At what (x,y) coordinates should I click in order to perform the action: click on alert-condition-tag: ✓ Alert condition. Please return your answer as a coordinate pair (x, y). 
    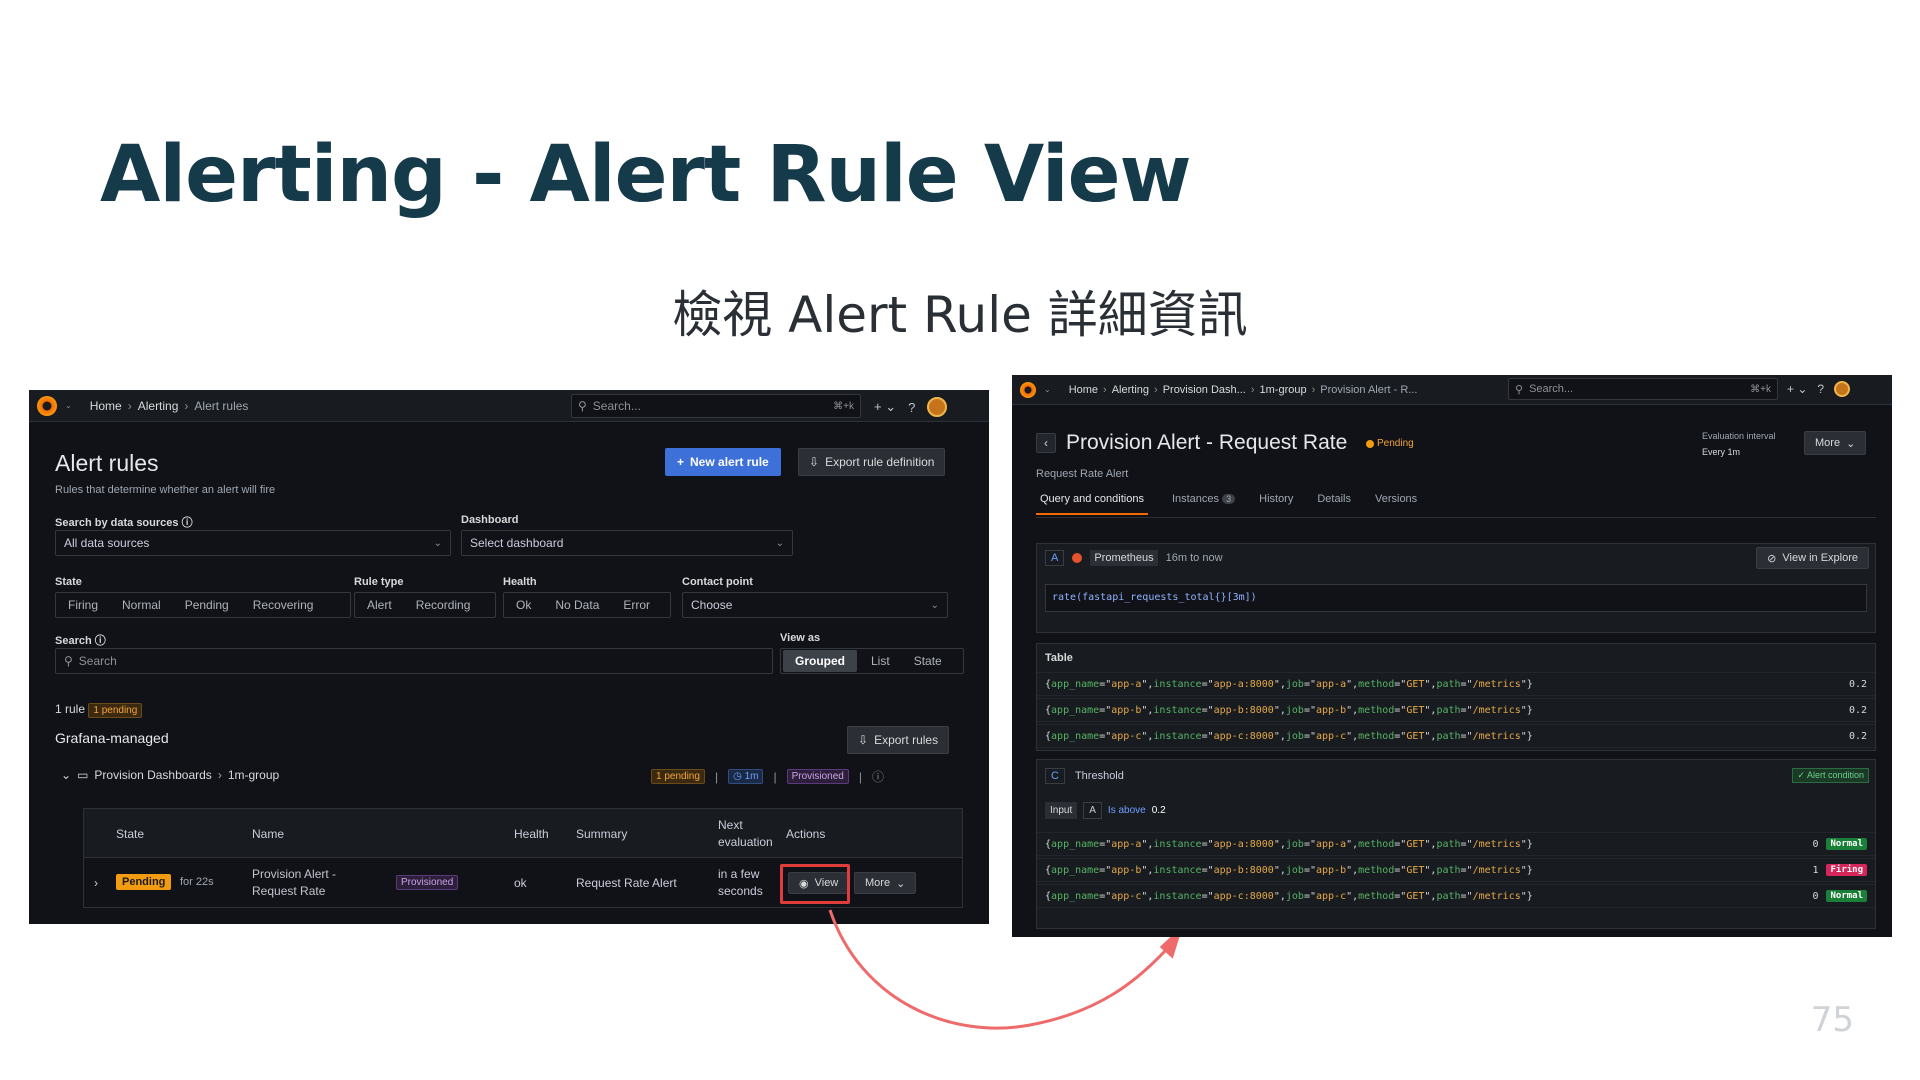
    Looking at the image, I should click on (1830, 775).